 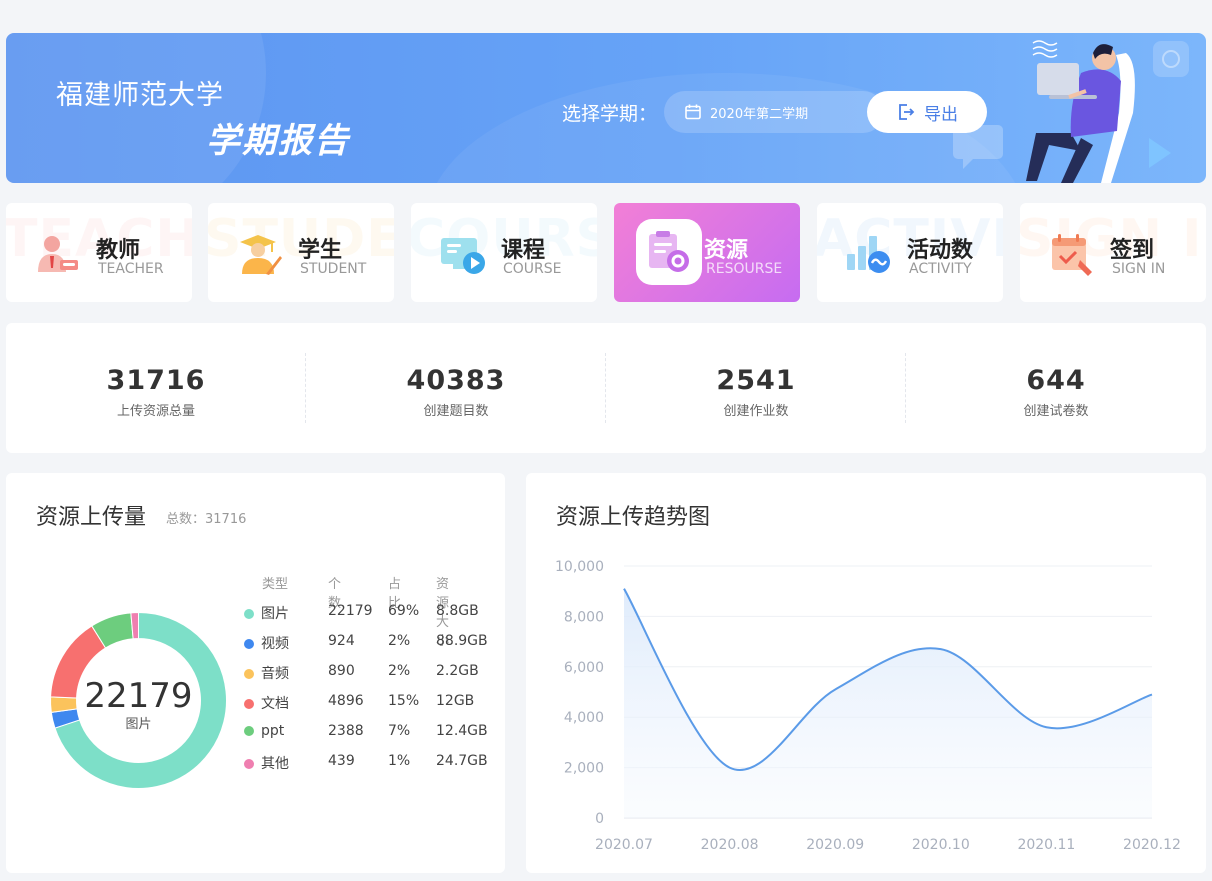 What do you see at coordinates (206, 519) in the screenshot?
I see `panel-total: 总数：31716` at bounding box center [206, 519].